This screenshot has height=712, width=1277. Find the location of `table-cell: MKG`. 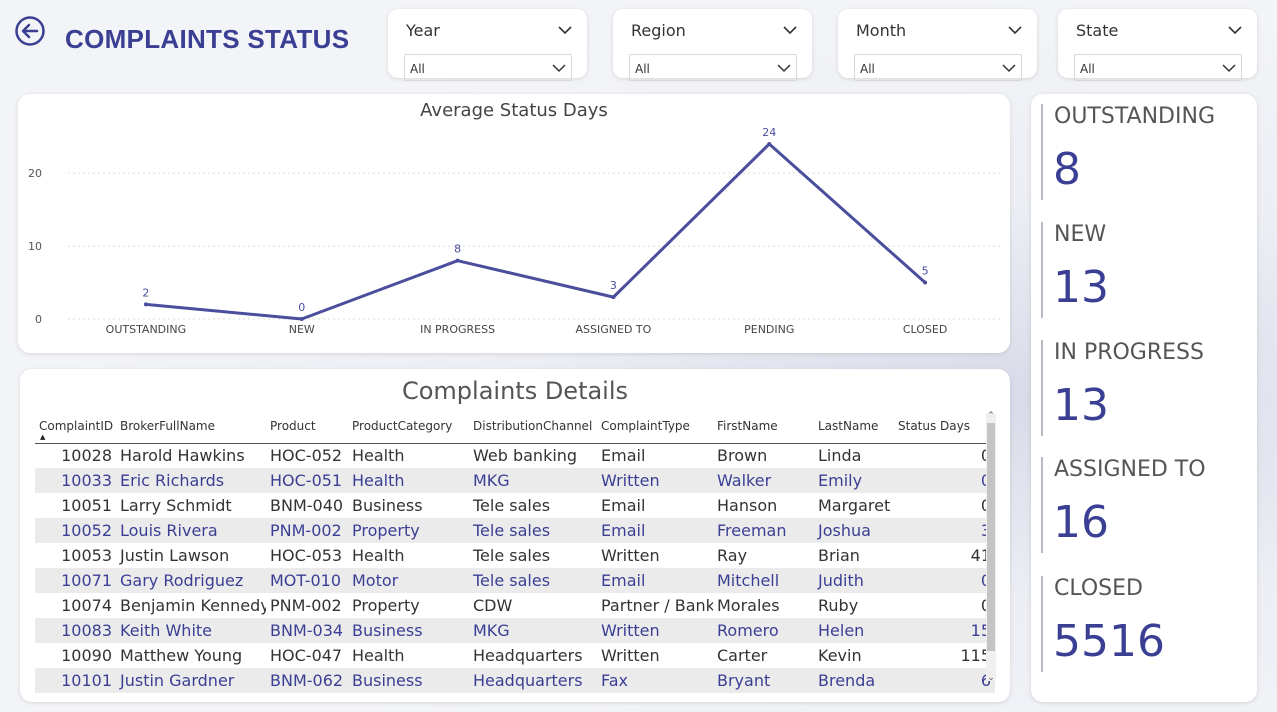

table-cell: MKG is located at coordinates (533, 630).